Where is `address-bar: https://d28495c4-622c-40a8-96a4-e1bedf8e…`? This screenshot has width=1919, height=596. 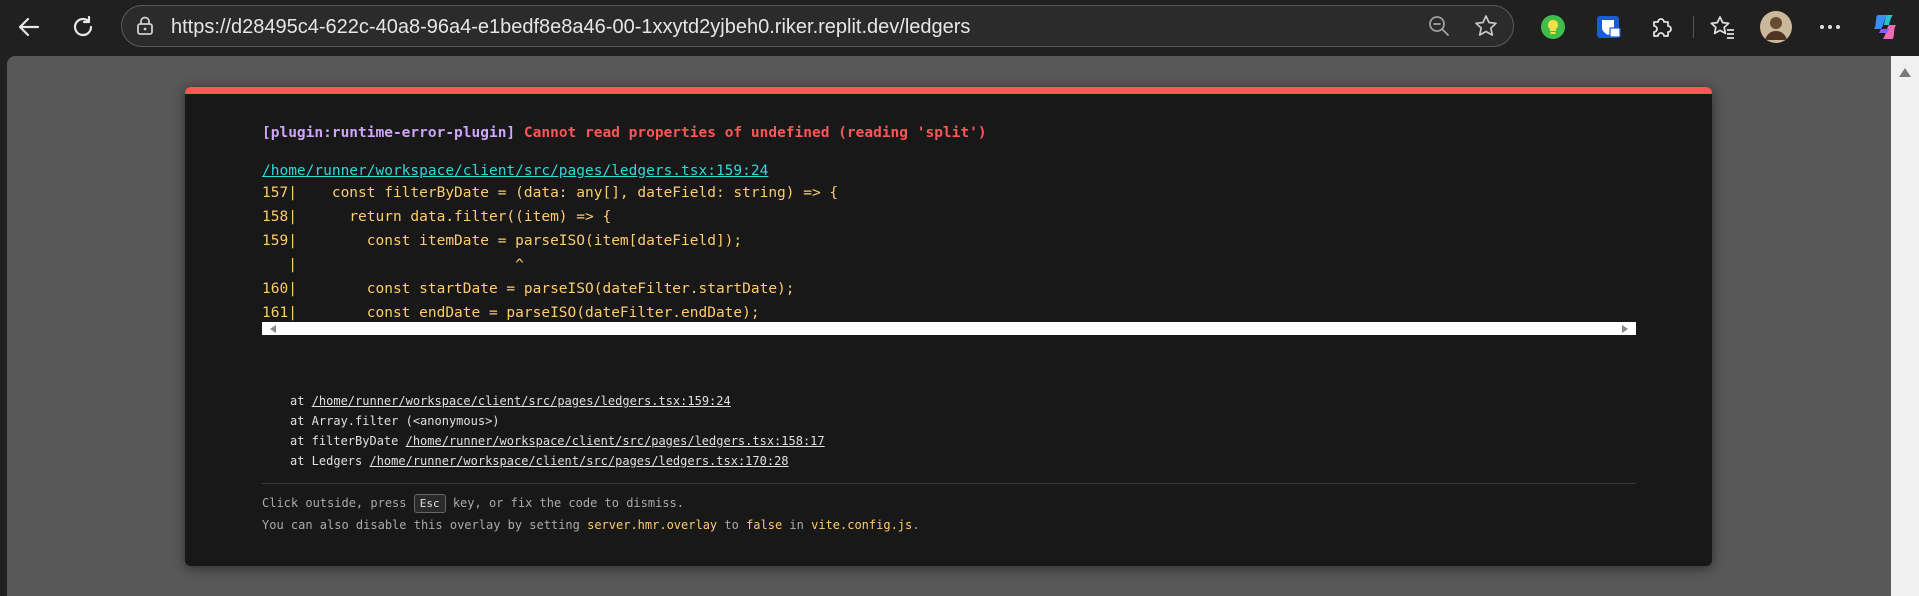
address-bar: https://d28495c4-622c-40a8-96a4-e1bedf8e… is located at coordinates (817, 26).